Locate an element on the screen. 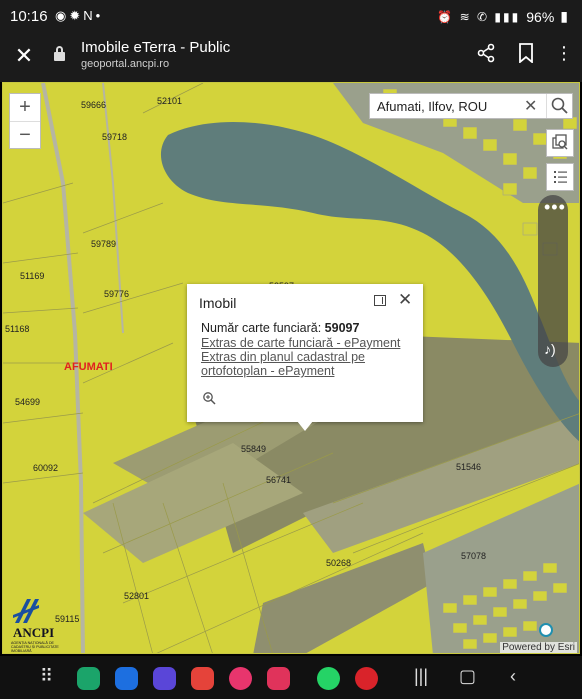  parcel-label: 59718 is located at coordinates (114, 137).